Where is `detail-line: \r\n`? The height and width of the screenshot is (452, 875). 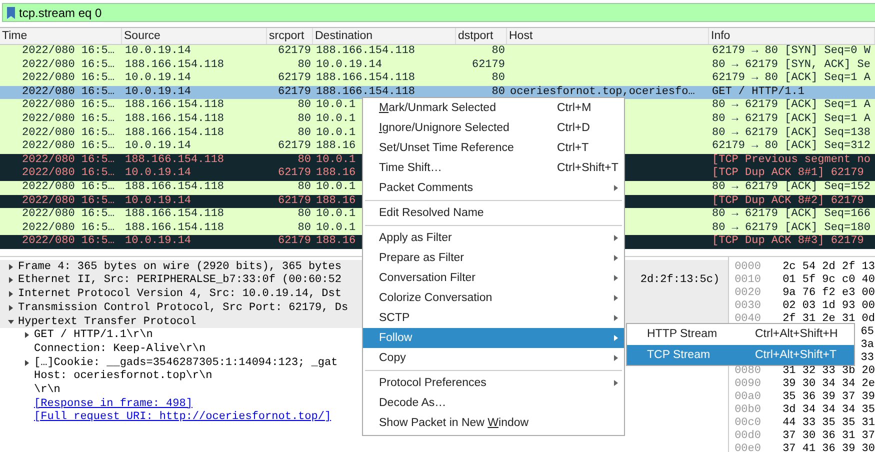
detail-line: \r\n is located at coordinates (47, 390).